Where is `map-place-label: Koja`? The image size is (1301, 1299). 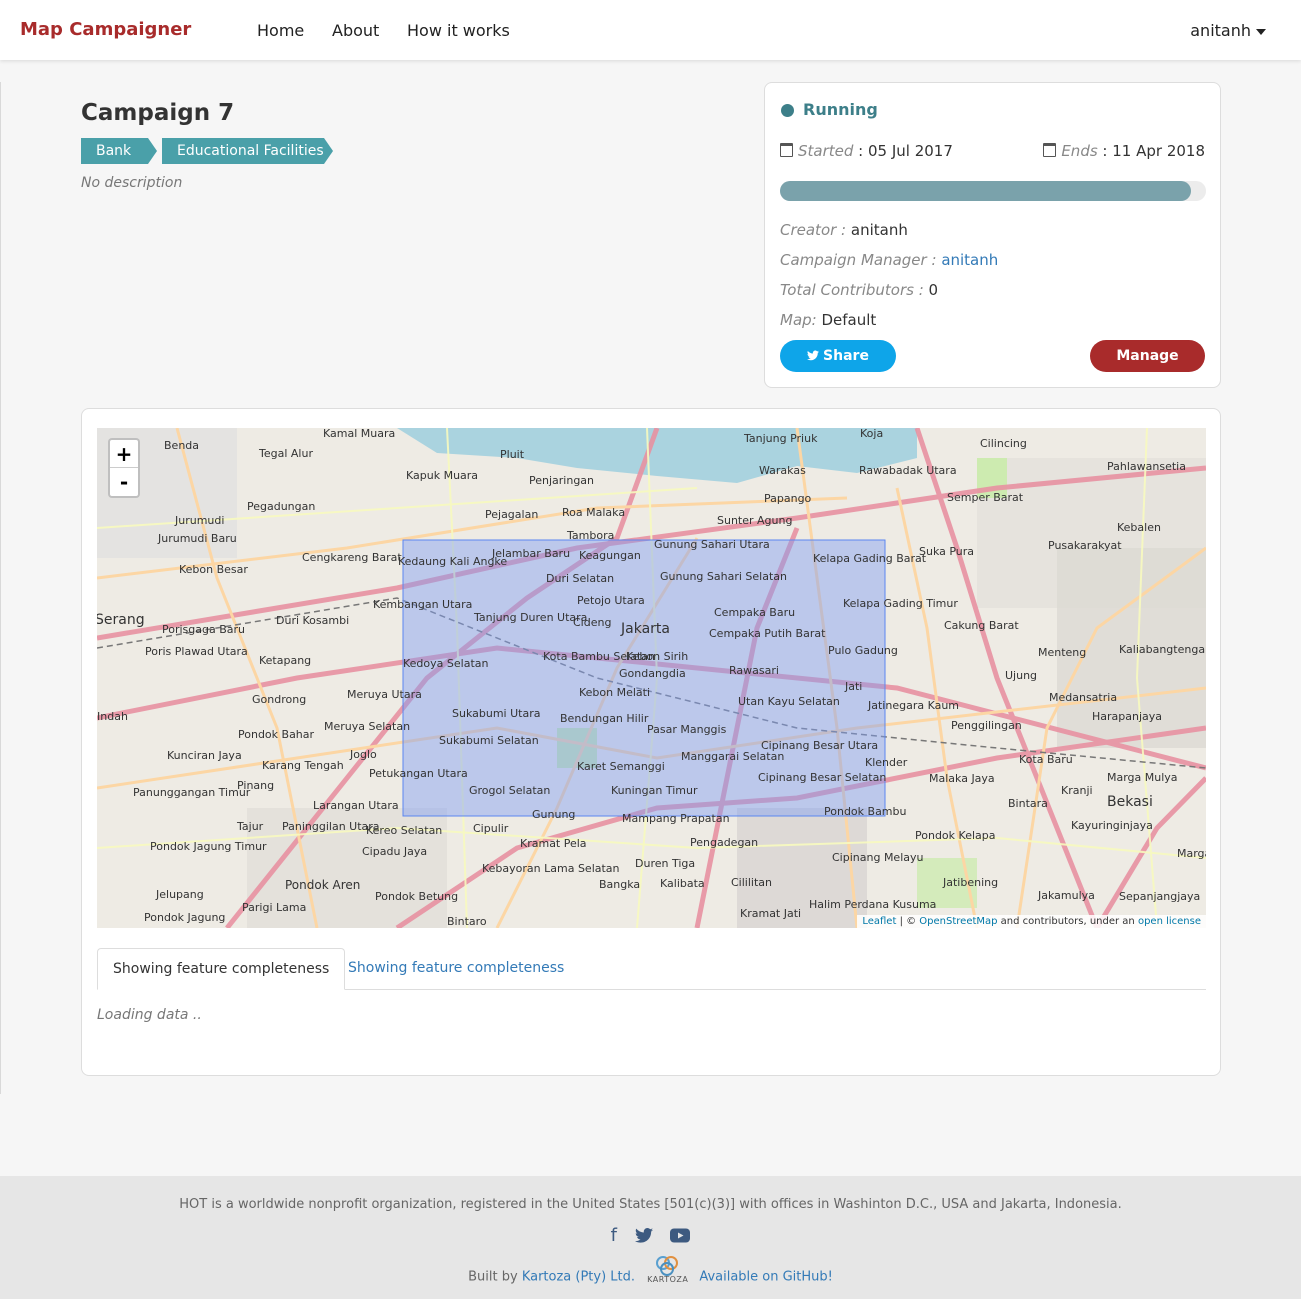
map-place-label: Koja is located at coordinates (871, 434).